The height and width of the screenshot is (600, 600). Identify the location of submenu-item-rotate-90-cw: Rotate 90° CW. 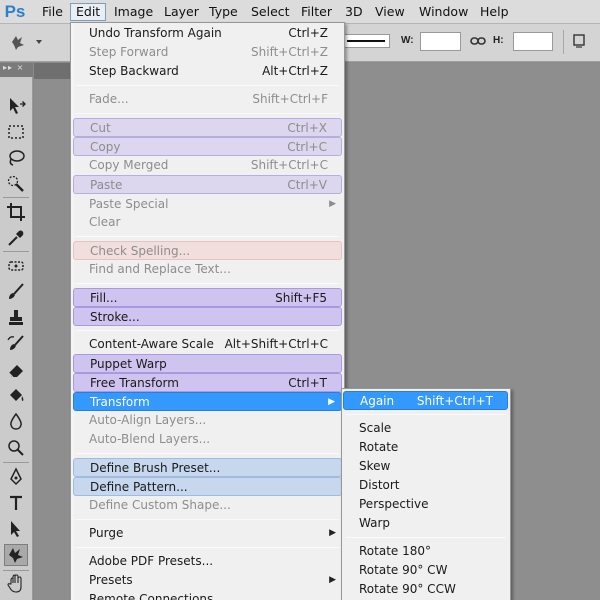
(425, 570).